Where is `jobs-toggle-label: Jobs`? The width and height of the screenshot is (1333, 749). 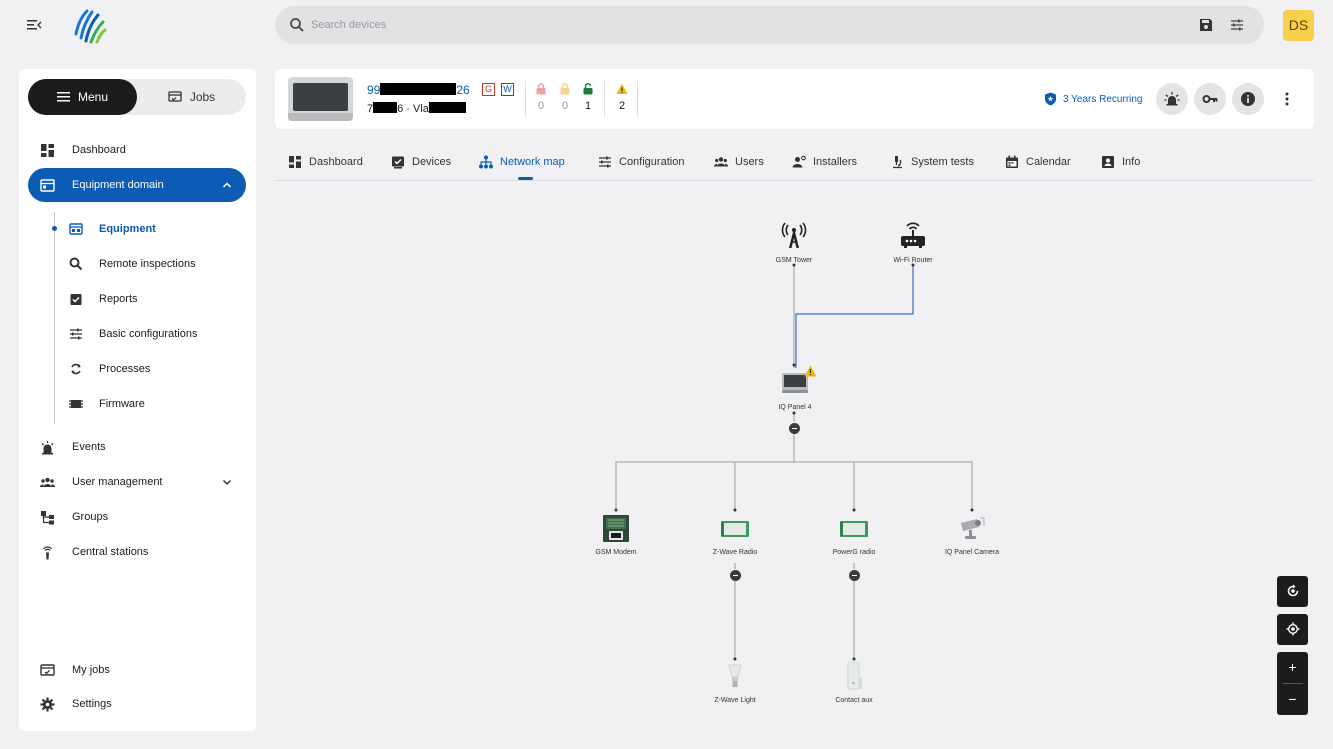
jobs-toggle-label: Jobs is located at coordinates (202, 97).